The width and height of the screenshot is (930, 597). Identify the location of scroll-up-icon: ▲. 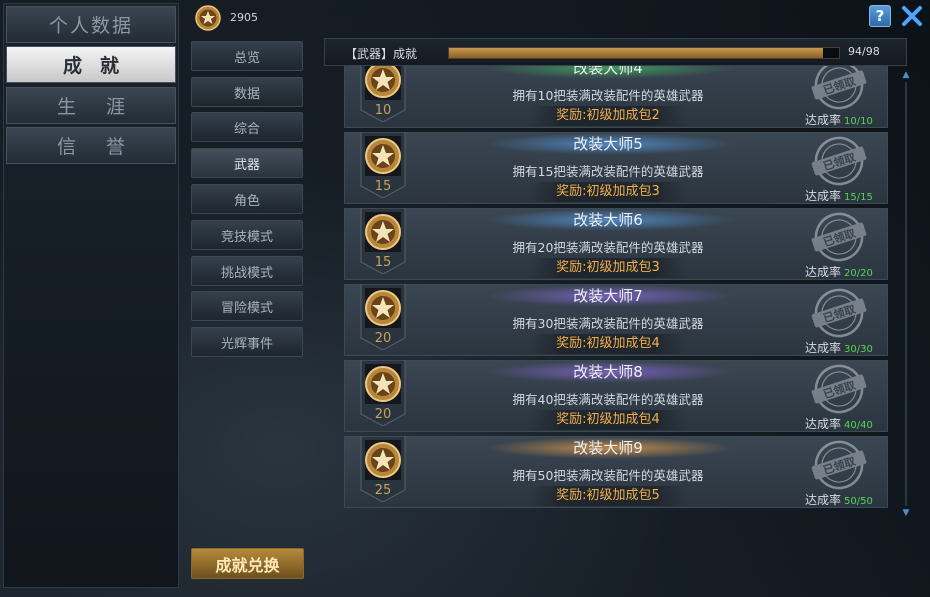
(906, 75).